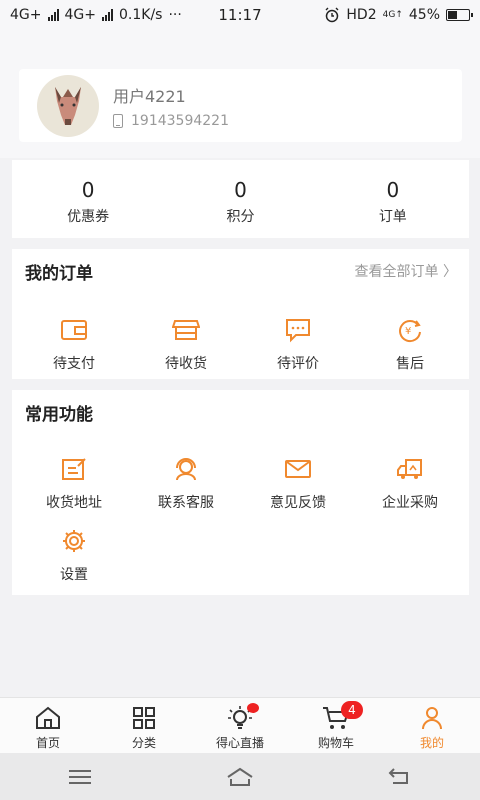 Image resolution: width=480 pixels, height=800 pixels. I want to click on gear-icon, so click(74, 541).